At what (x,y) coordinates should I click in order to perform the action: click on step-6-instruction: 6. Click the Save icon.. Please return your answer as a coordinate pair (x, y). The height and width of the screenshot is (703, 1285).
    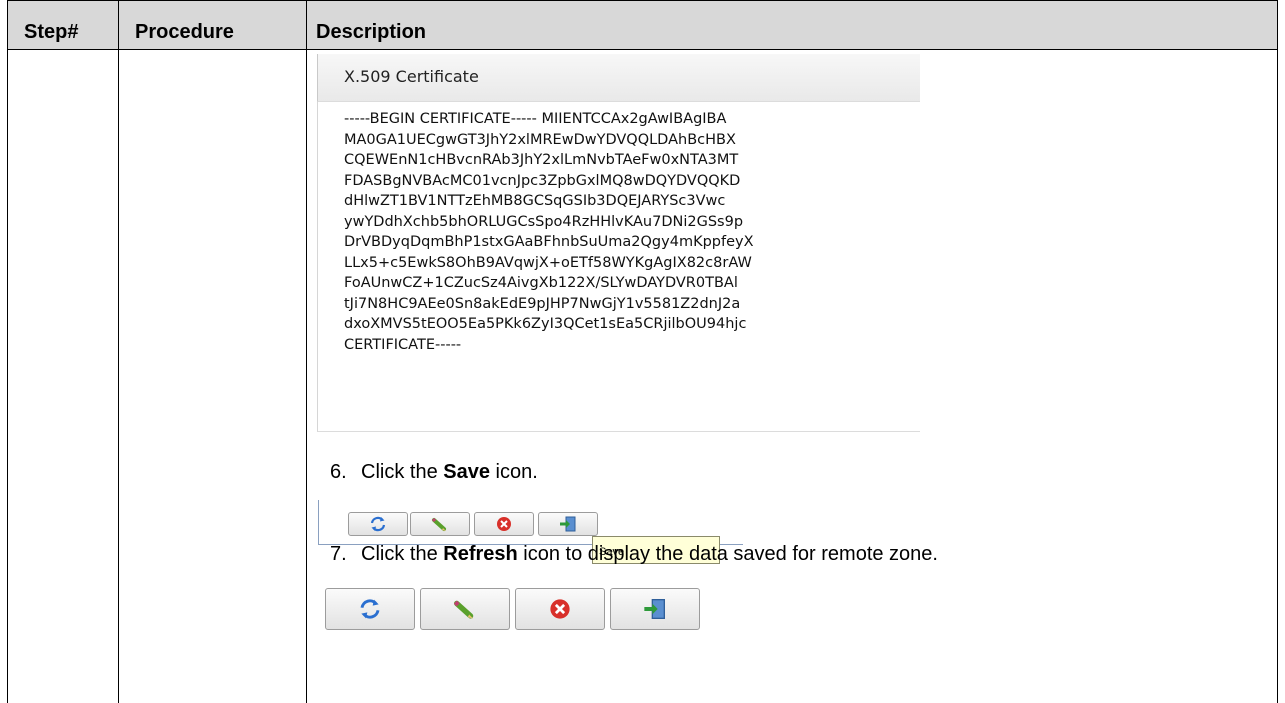
    Looking at the image, I should click on (434, 472).